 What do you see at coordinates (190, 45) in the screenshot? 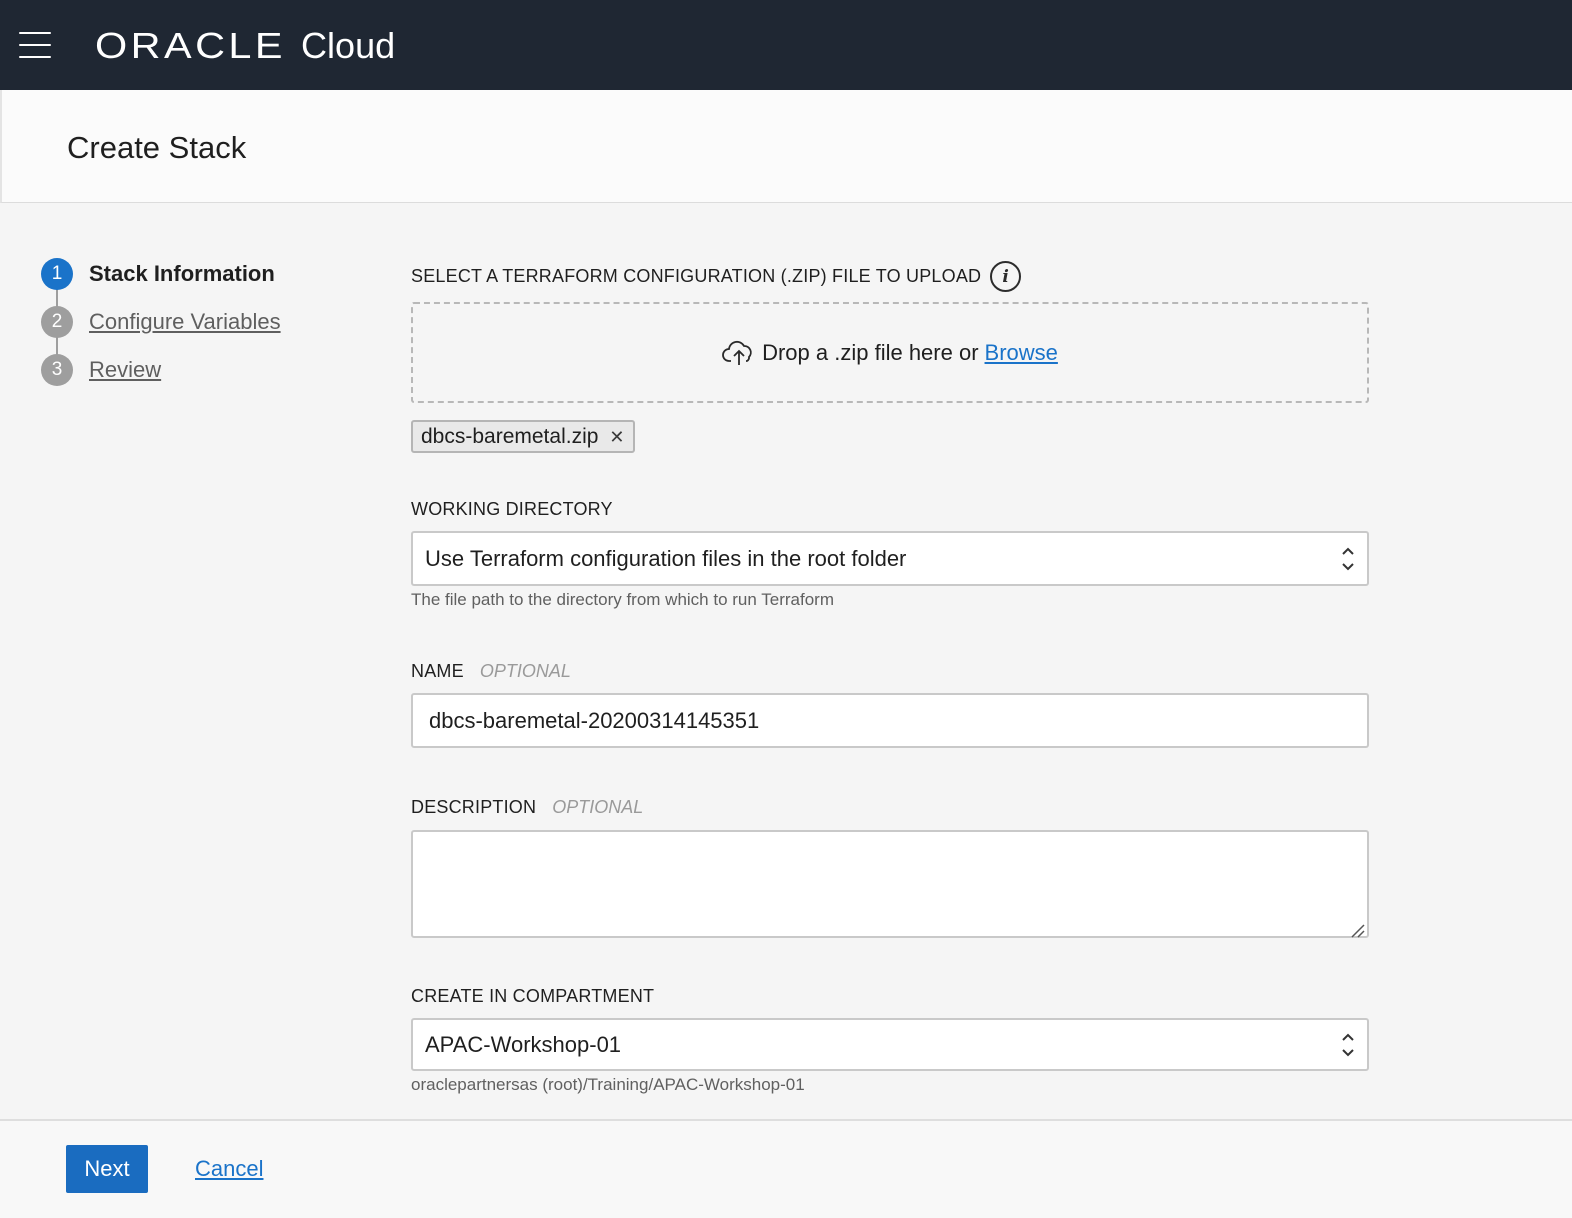
I see `brand-oracle-text: ORACLE` at bounding box center [190, 45].